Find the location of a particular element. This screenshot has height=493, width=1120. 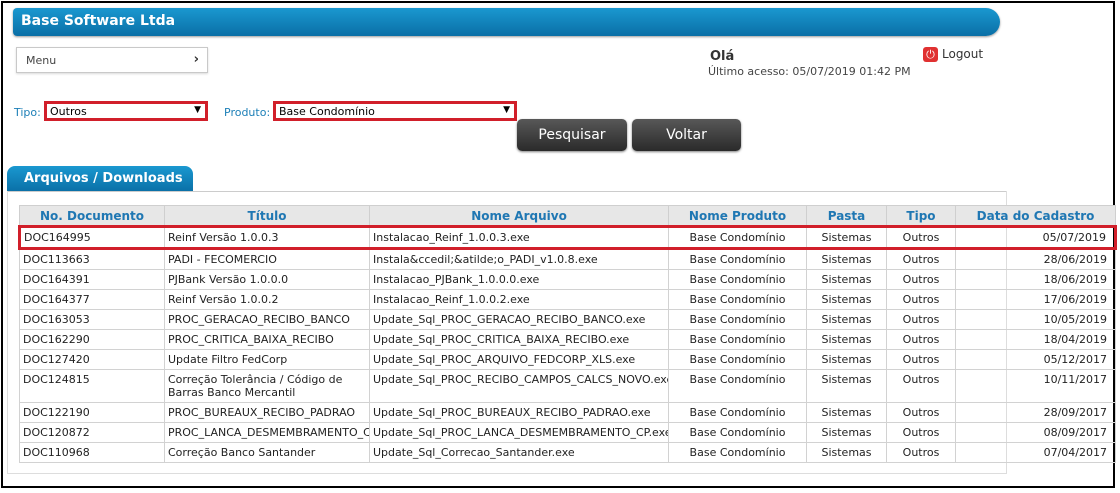

produto-label: Produto: is located at coordinates (247, 112).